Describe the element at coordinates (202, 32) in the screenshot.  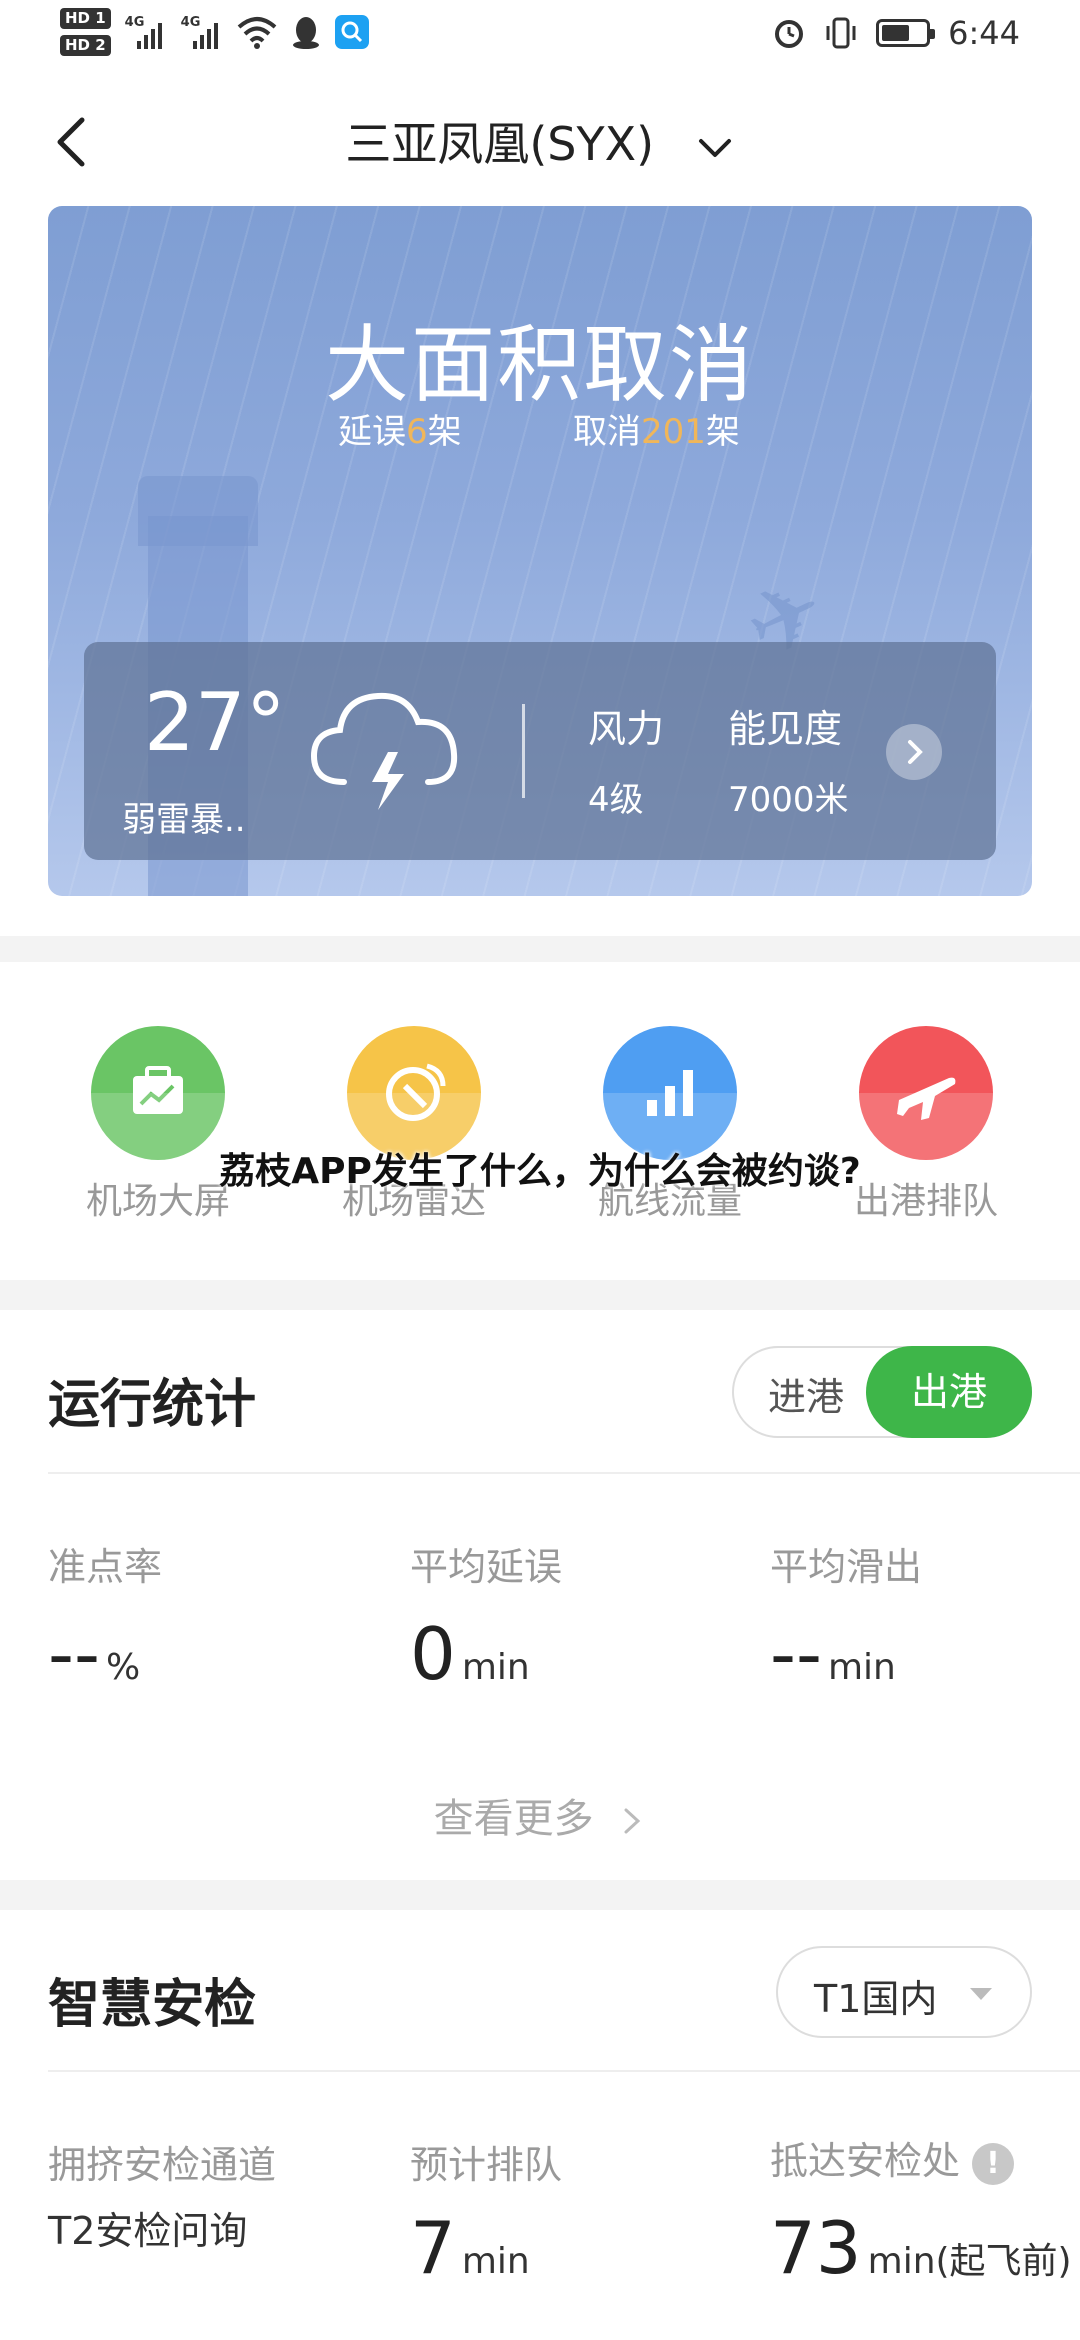
I see `signal-icon-2: 4G` at that location.